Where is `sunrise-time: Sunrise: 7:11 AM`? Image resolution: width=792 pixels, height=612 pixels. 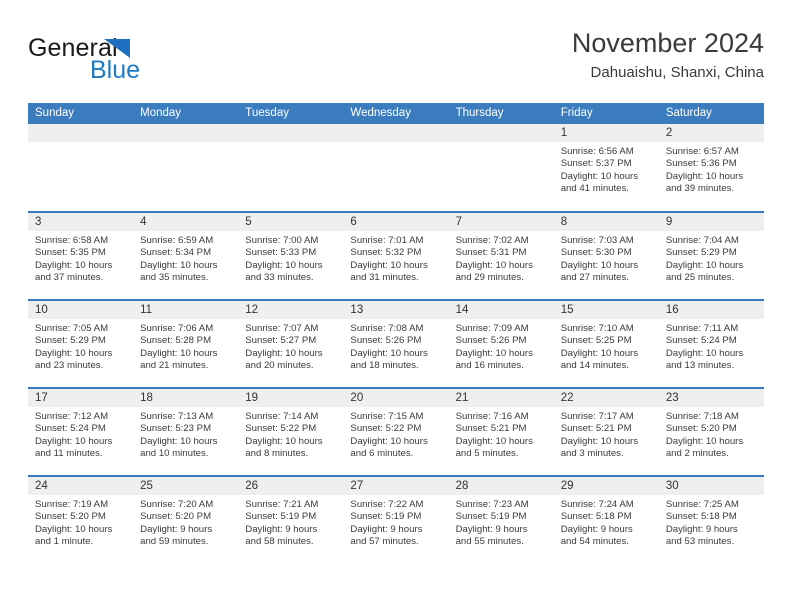
sunrise-time: Sunrise: 7:11 AM is located at coordinates (702, 328).